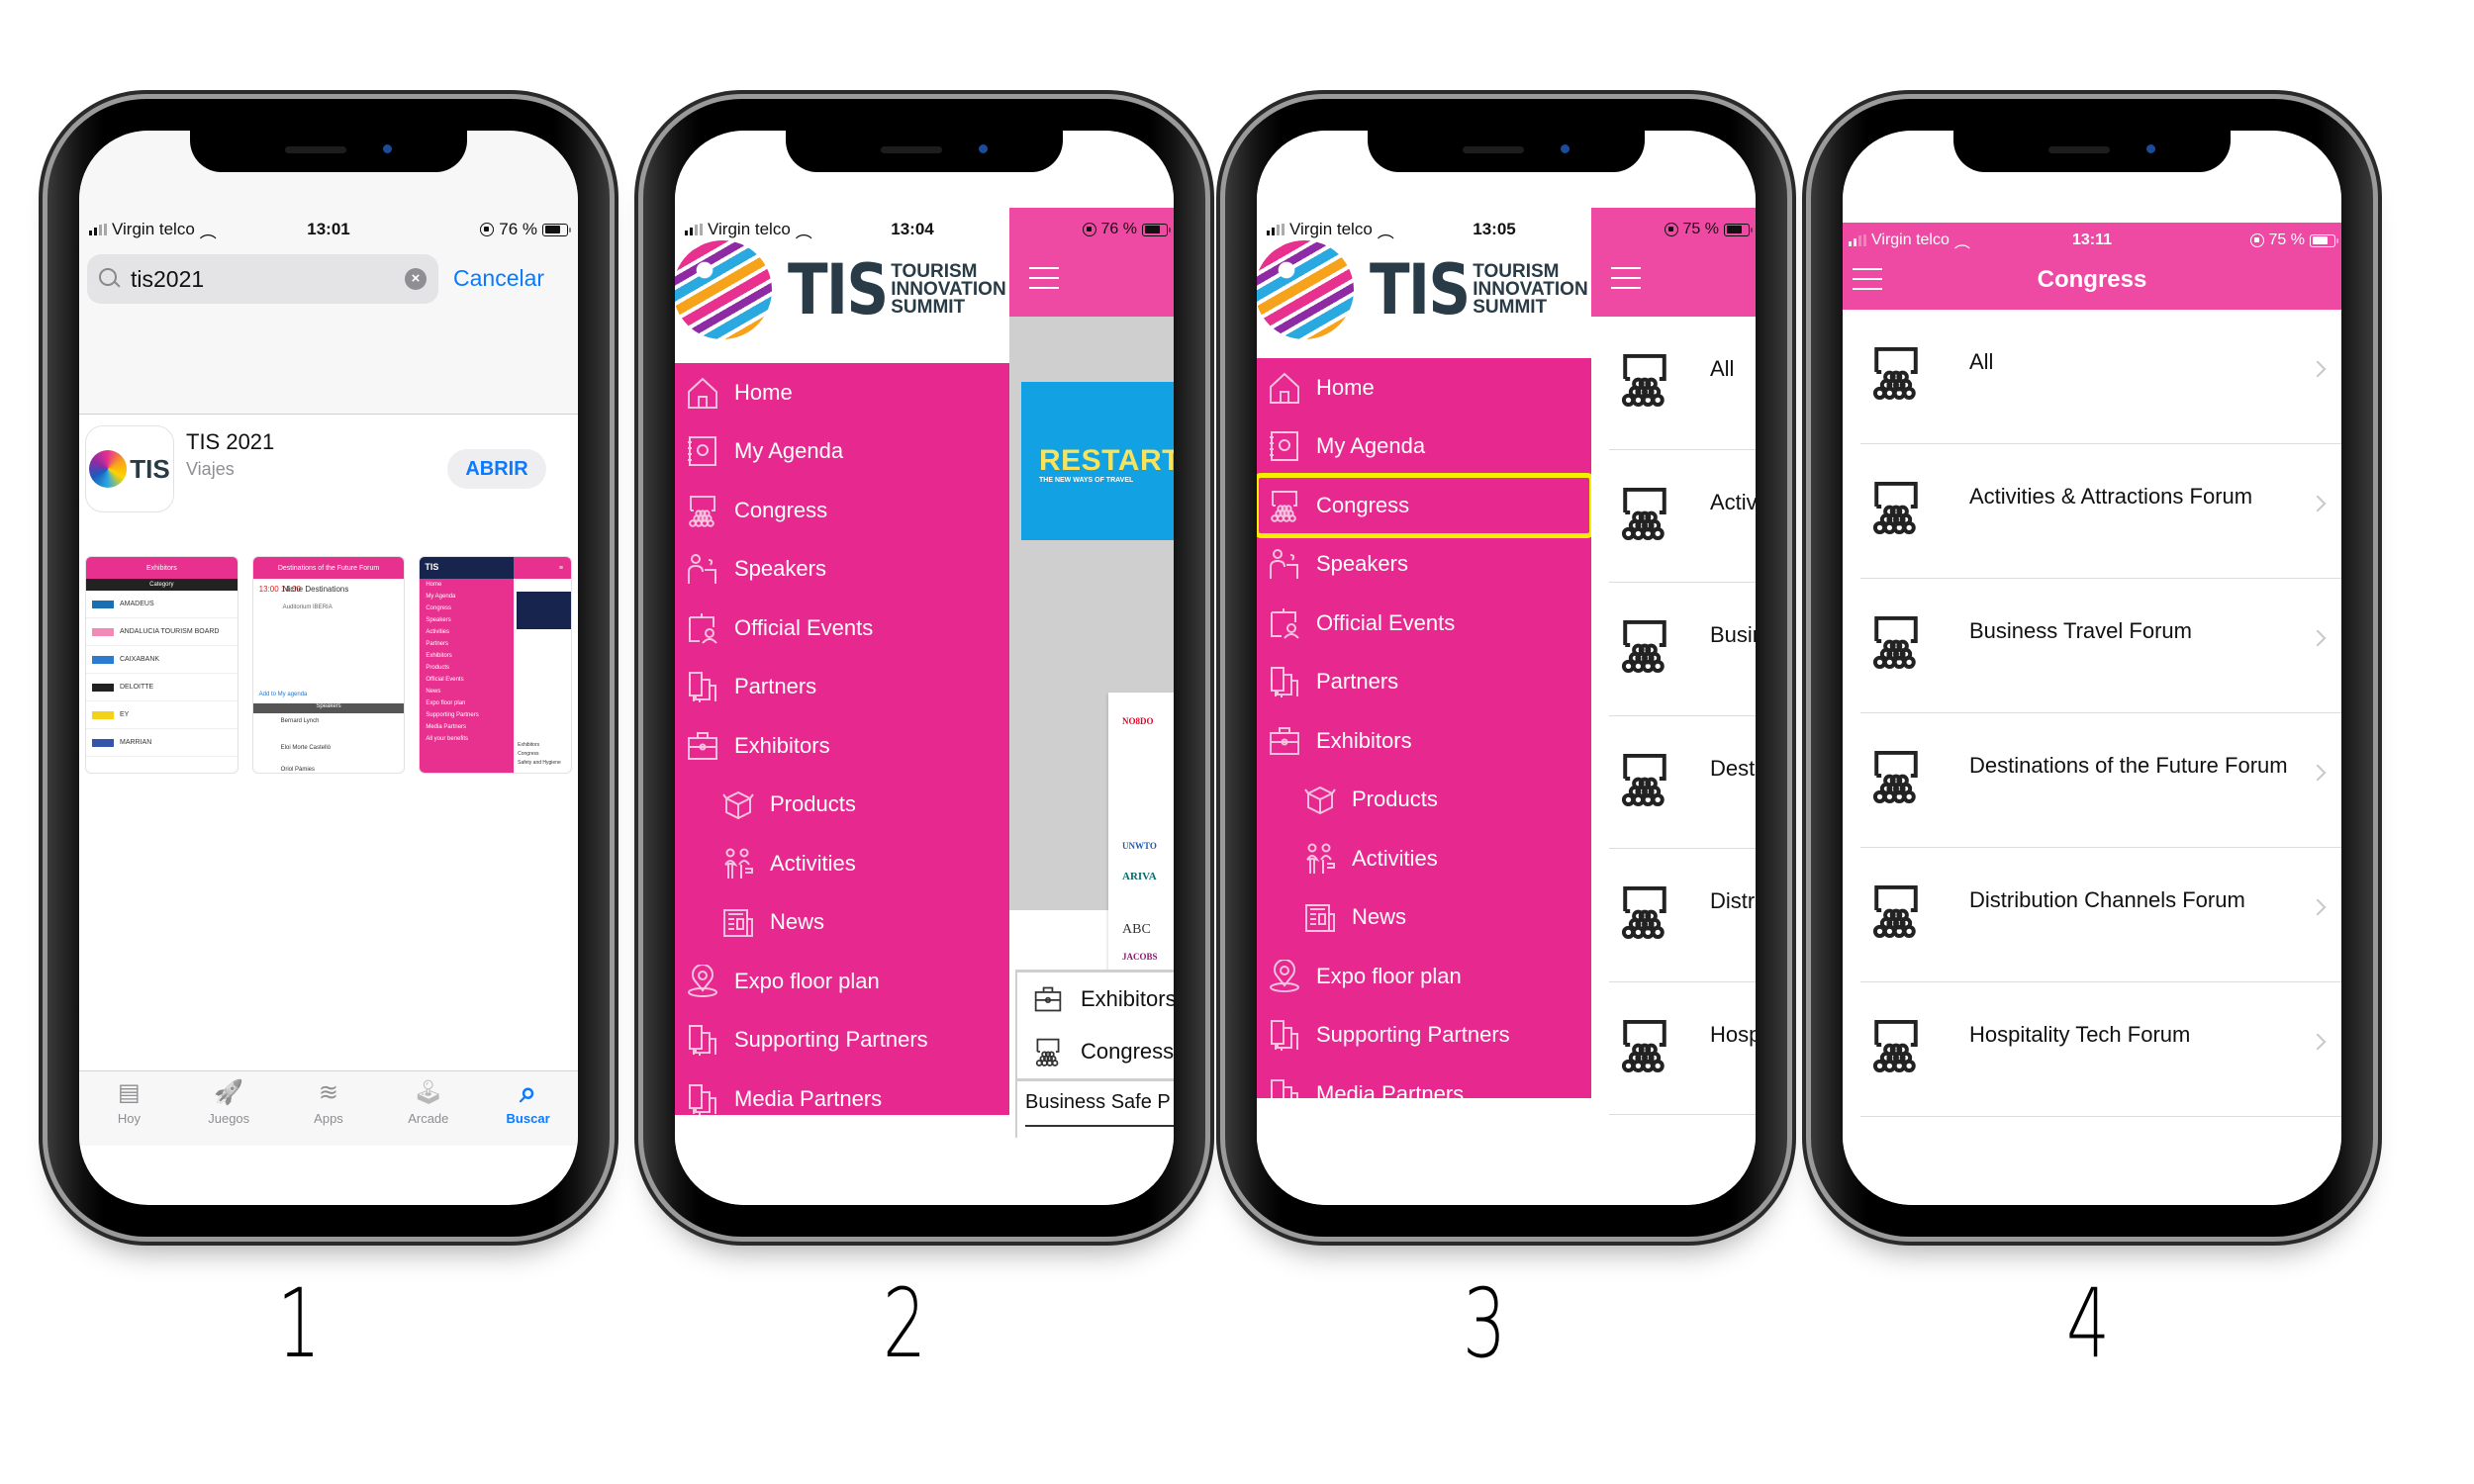  I want to click on map-pin-icon-wrap, so click(703, 981).